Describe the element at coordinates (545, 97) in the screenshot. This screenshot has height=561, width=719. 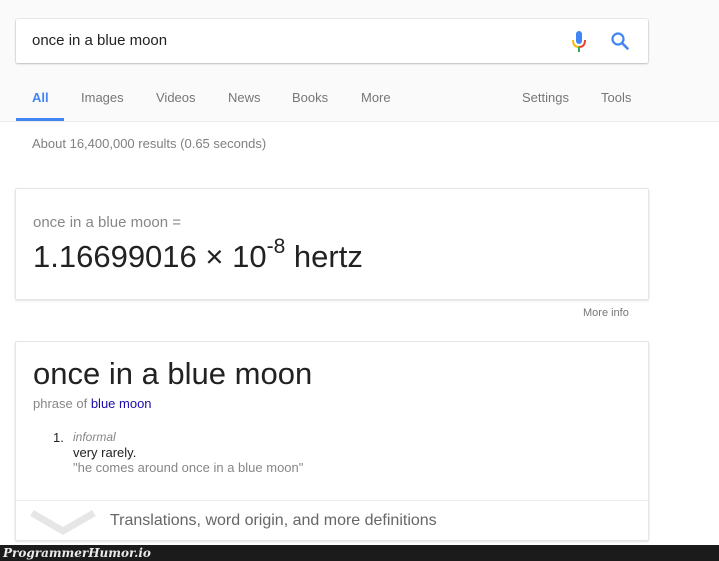
I see `tab-settings: Settings` at that location.